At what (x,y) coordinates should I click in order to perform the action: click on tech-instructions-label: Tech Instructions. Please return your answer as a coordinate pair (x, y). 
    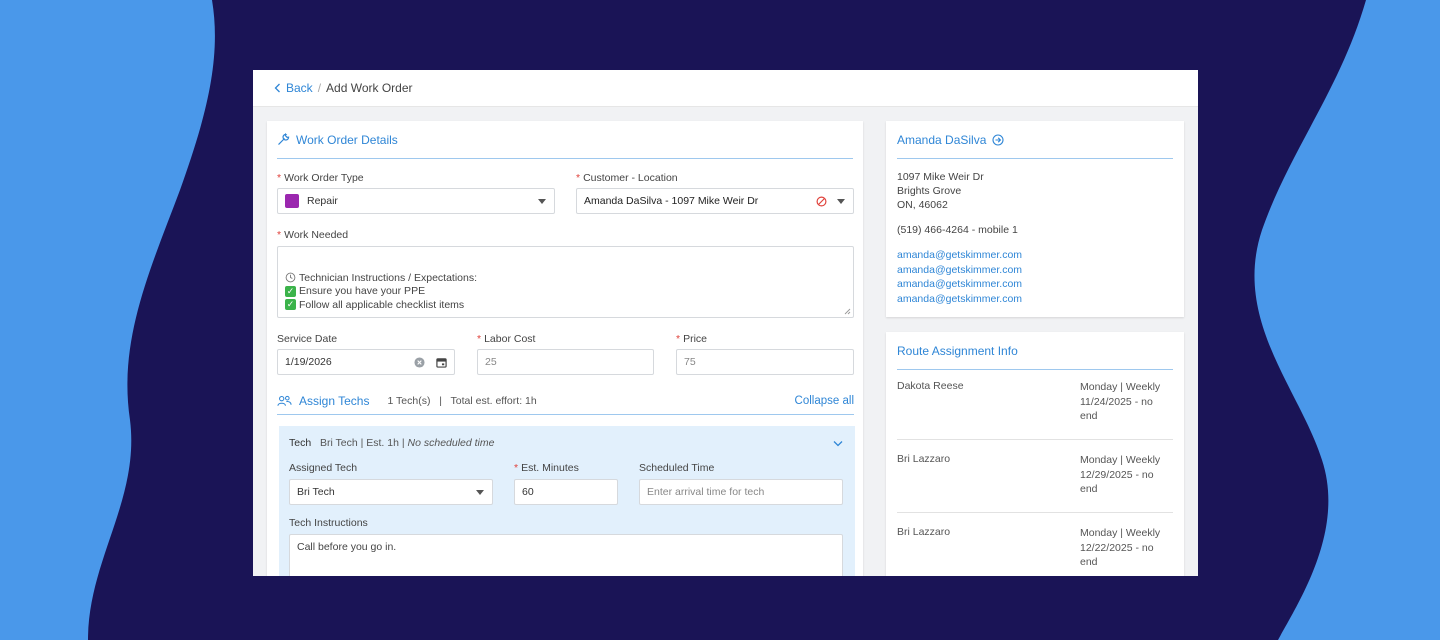
    Looking at the image, I should click on (328, 523).